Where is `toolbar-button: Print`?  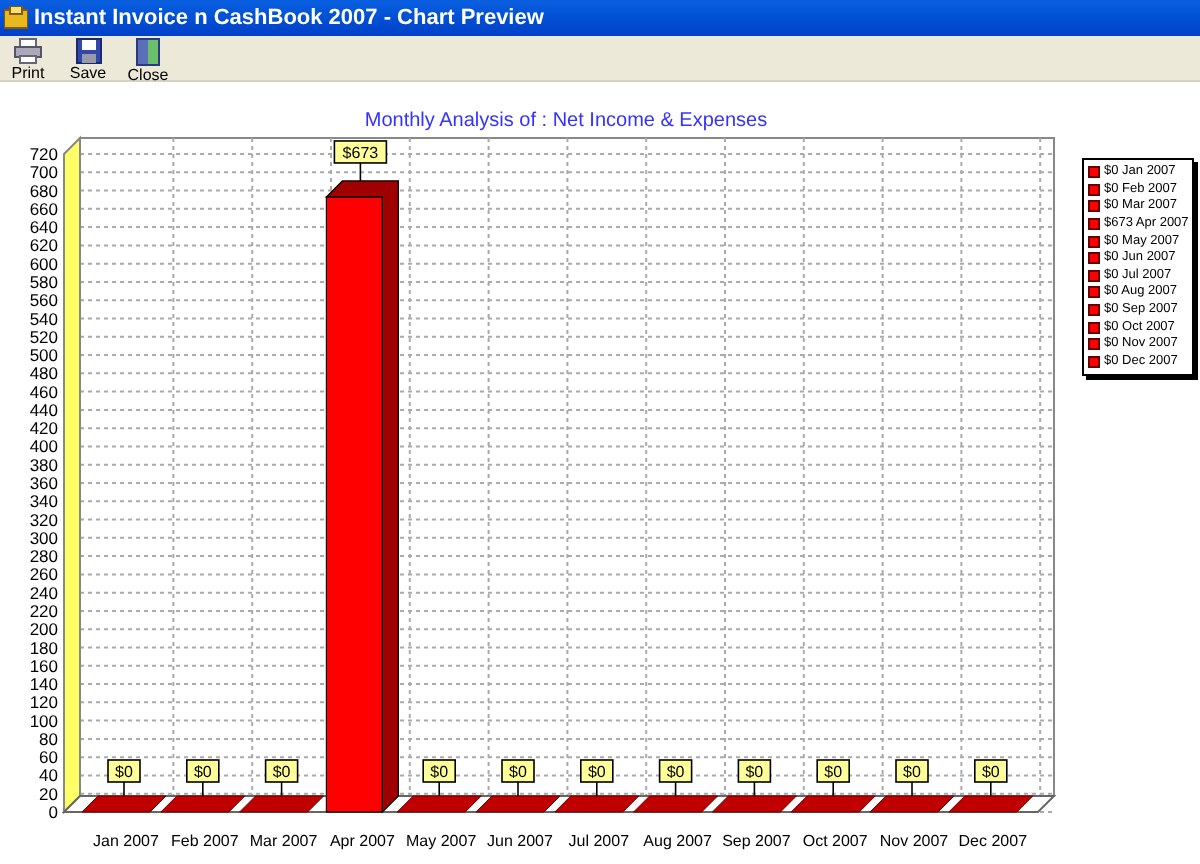
toolbar-button: Print is located at coordinates (28, 59).